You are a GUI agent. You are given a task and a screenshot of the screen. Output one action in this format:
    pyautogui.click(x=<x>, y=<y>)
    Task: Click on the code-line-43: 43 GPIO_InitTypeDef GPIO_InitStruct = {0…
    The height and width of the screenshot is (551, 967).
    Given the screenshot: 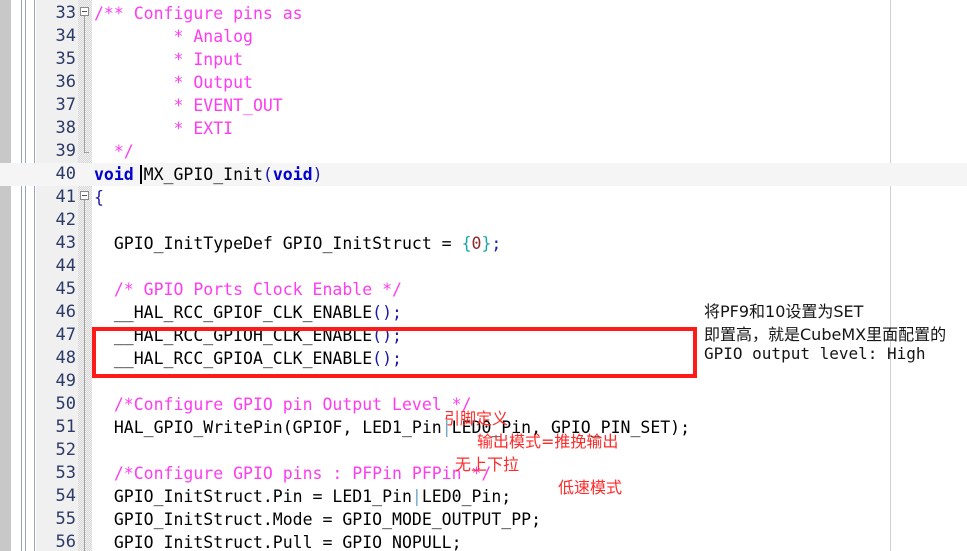 What is the action you would take?
    pyautogui.click(x=483, y=243)
    